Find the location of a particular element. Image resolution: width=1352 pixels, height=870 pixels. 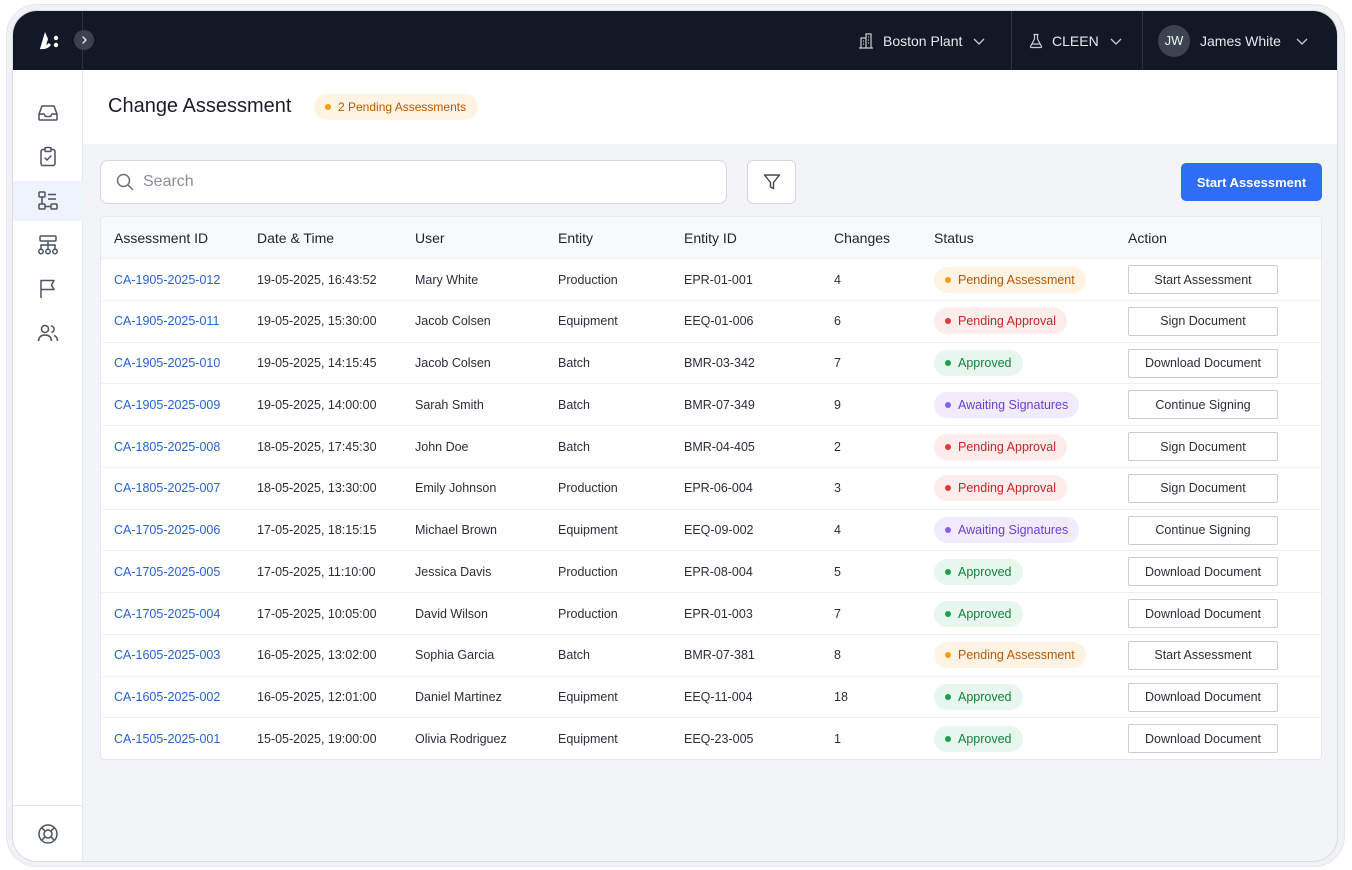

date-time-cell: 18-05-2025, 17:45:30 is located at coordinates (317, 446).